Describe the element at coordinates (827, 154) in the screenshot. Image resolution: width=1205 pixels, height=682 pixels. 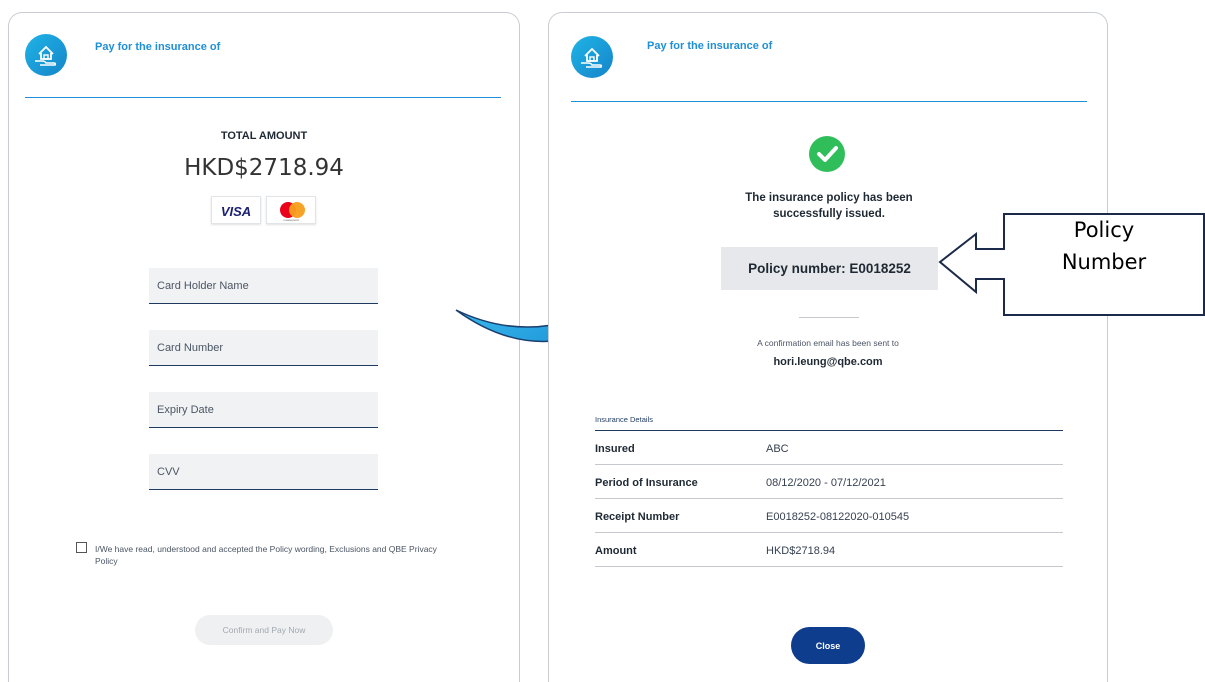
I see `success-check-icon` at that location.